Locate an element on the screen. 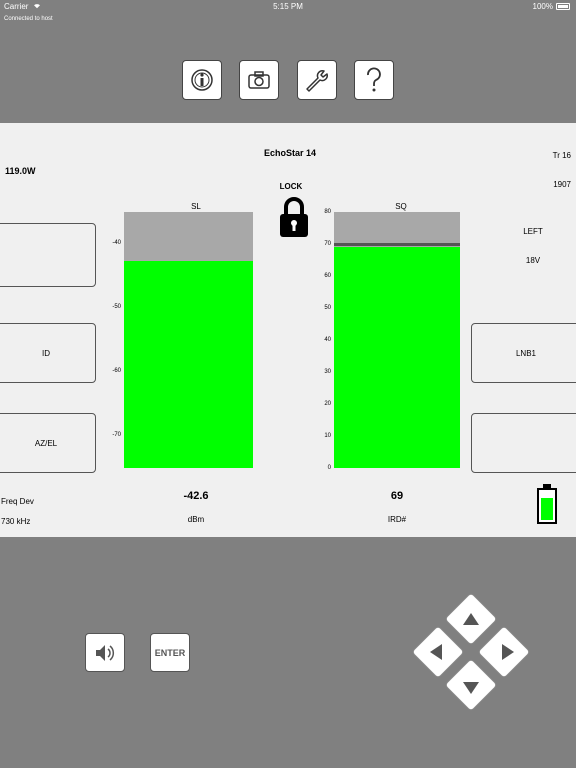 The width and height of the screenshot is (576, 768). battery-status: 100% is located at coordinates (551, 6).